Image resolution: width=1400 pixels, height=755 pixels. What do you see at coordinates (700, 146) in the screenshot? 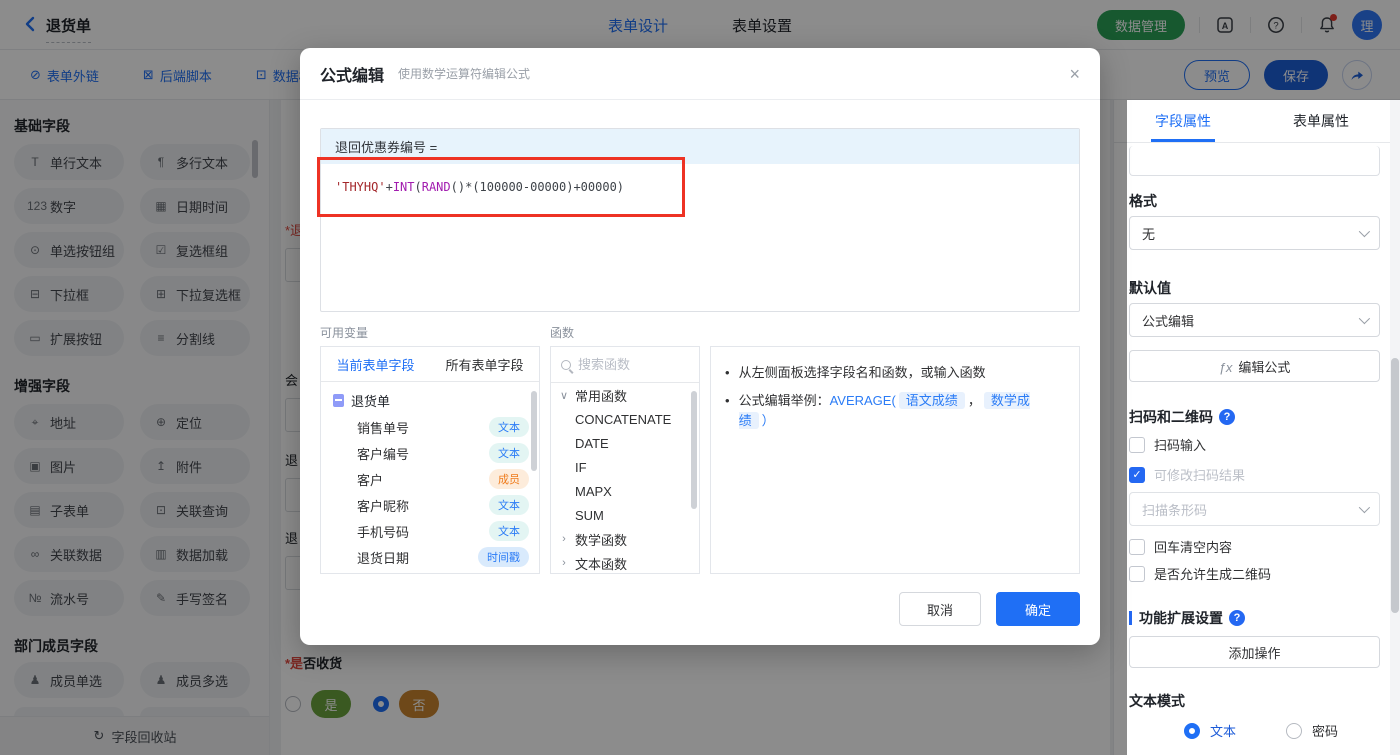
I see `formula-target: 退回优惠券编号 =` at bounding box center [700, 146].